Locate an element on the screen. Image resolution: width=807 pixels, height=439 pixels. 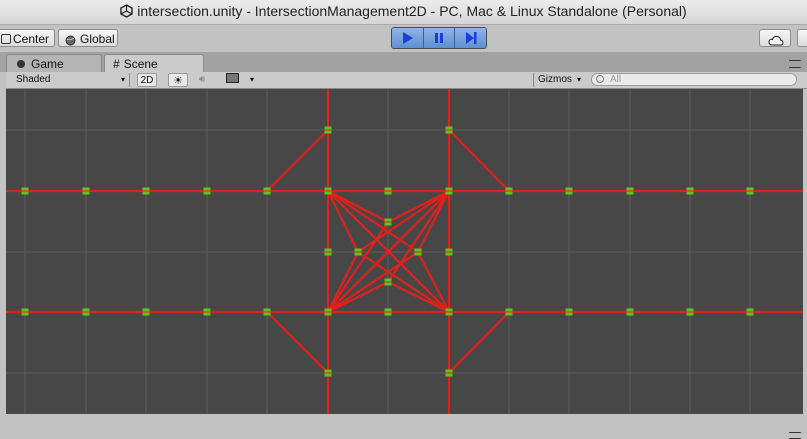
search-icon is located at coordinates (600, 79).